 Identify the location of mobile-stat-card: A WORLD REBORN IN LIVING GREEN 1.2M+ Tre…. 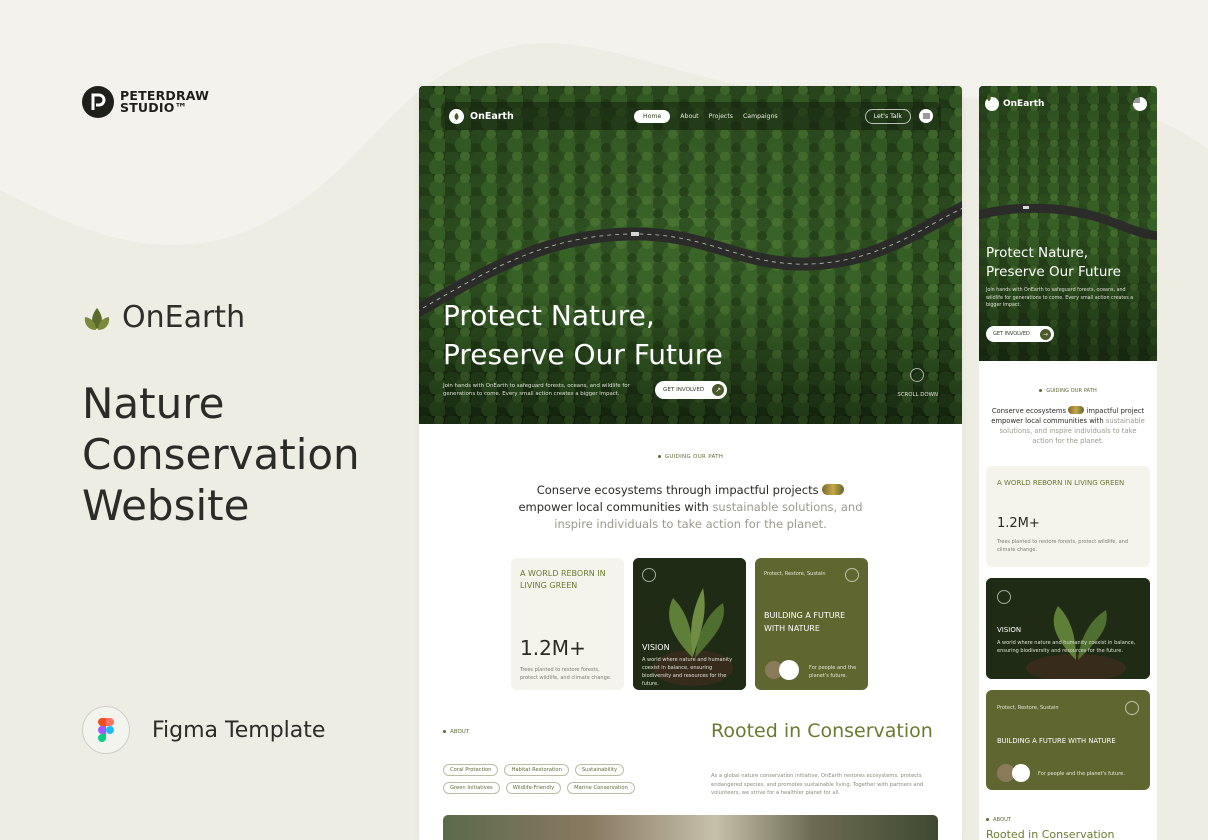
(1068, 516).